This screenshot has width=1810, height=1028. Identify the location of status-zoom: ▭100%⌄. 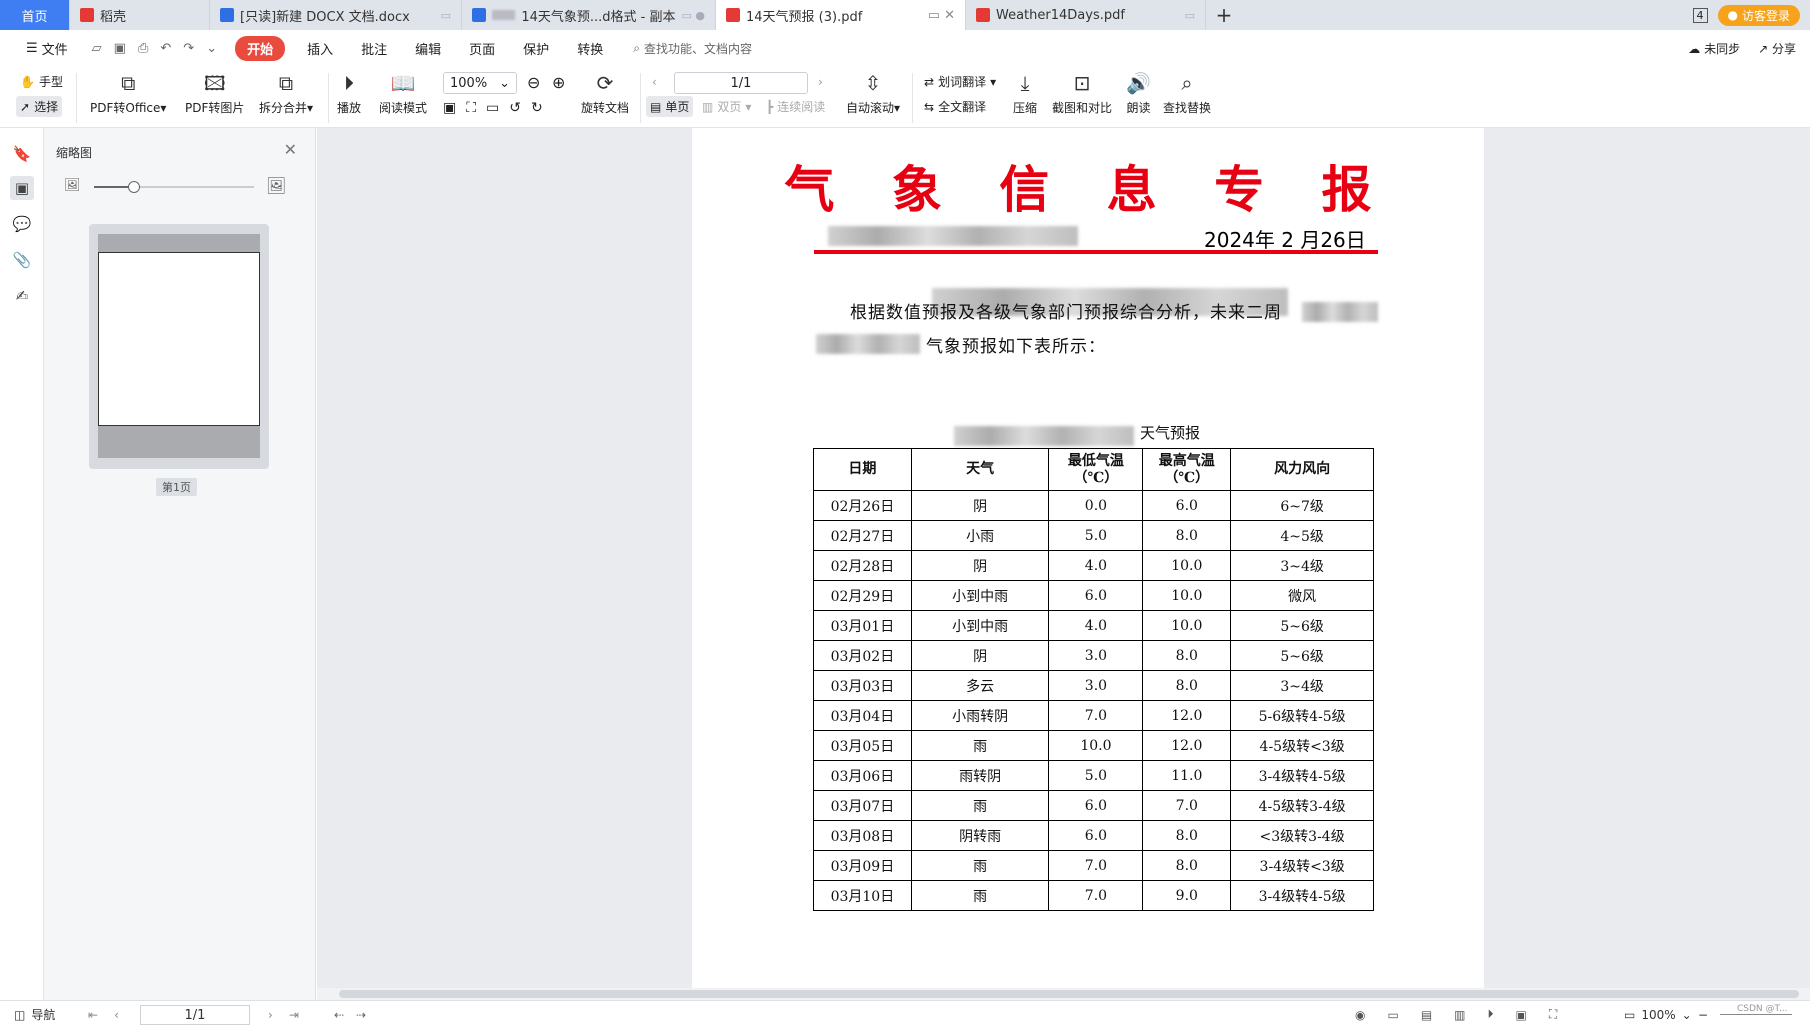
(1658, 1014).